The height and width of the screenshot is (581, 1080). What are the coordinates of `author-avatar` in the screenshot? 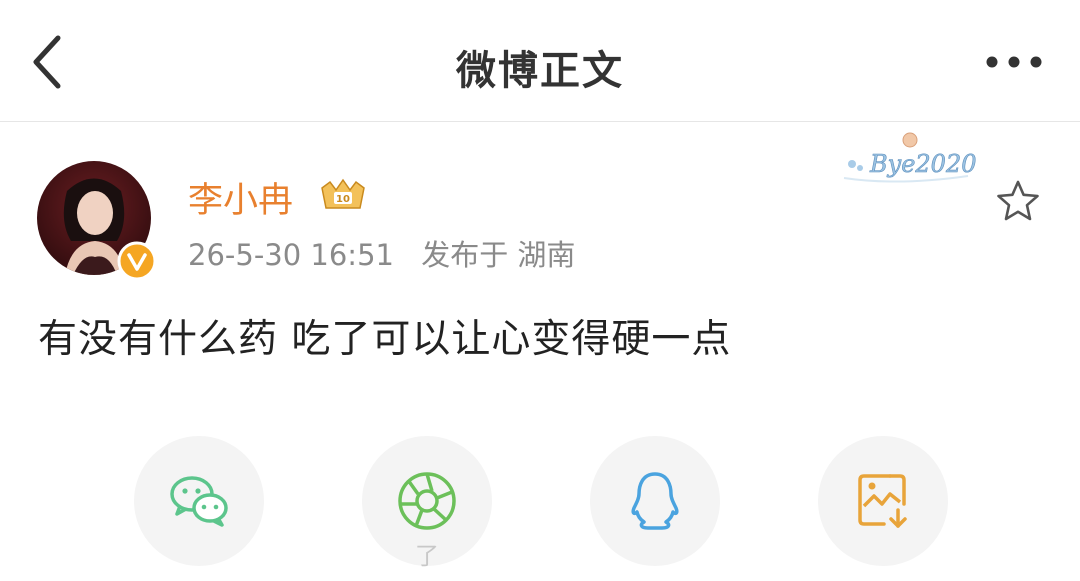 It's located at (97, 221).